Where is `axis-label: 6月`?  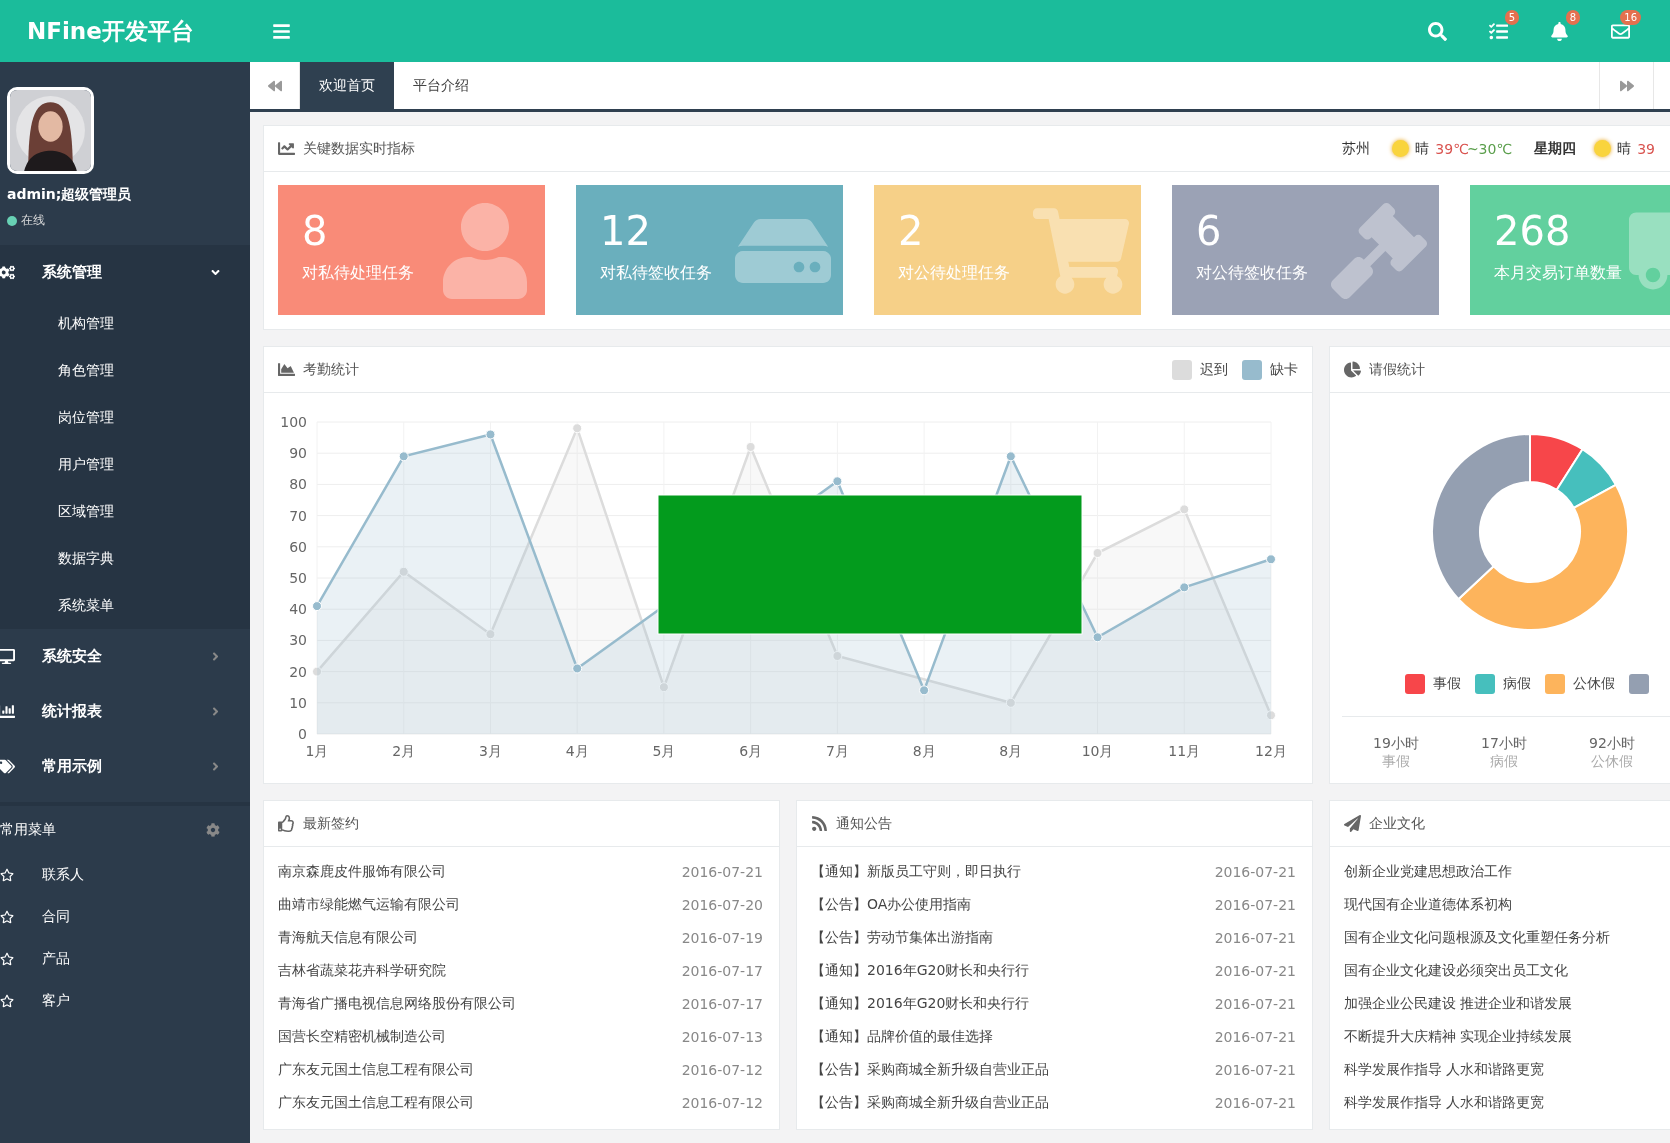 axis-label: 6月 is located at coordinates (751, 751).